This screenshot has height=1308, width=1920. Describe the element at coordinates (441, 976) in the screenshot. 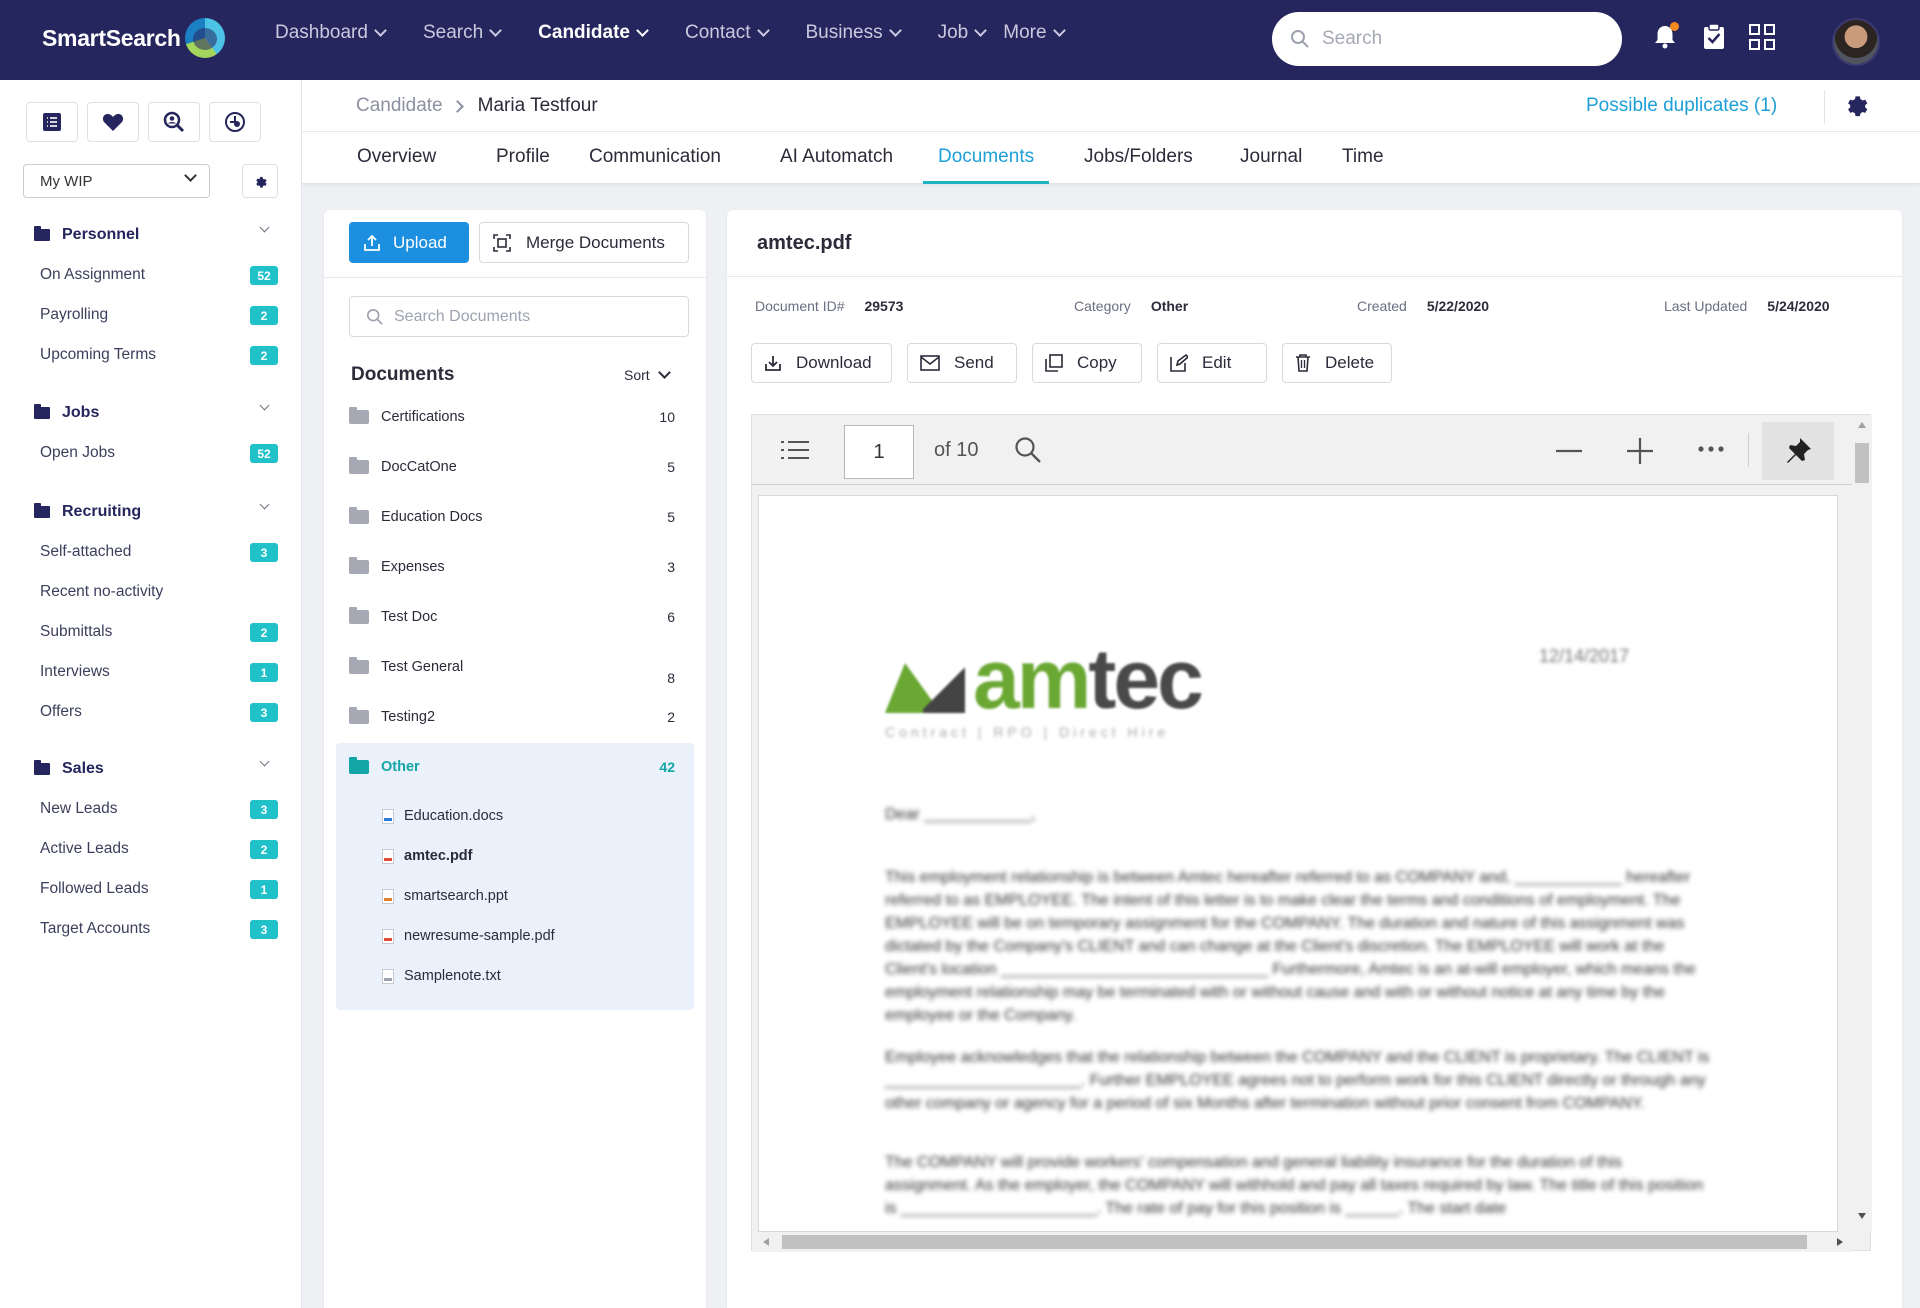

I see `file-samplenote-txt: Samplenote.txt` at that location.